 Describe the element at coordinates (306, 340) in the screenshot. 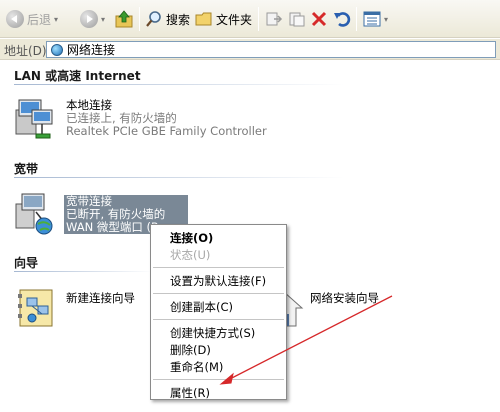

I see `annotation-arrow` at that location.